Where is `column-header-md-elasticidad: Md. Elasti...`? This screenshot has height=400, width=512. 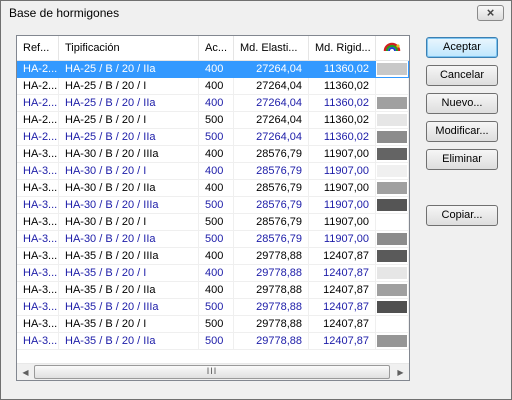 column-header-md-elasticidad: Md. Elasti... is located at coordinates (271, 48).